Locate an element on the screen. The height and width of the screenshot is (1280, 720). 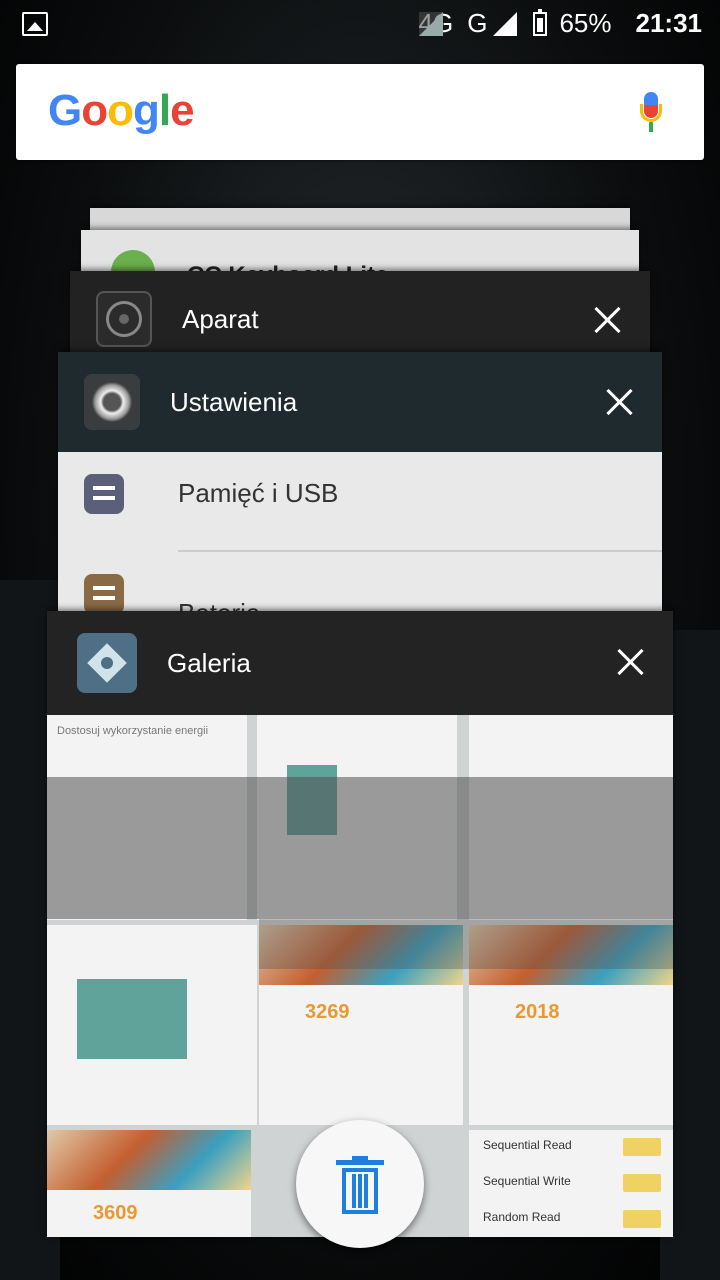
trash-icon is located at coordinates (360, 1186).